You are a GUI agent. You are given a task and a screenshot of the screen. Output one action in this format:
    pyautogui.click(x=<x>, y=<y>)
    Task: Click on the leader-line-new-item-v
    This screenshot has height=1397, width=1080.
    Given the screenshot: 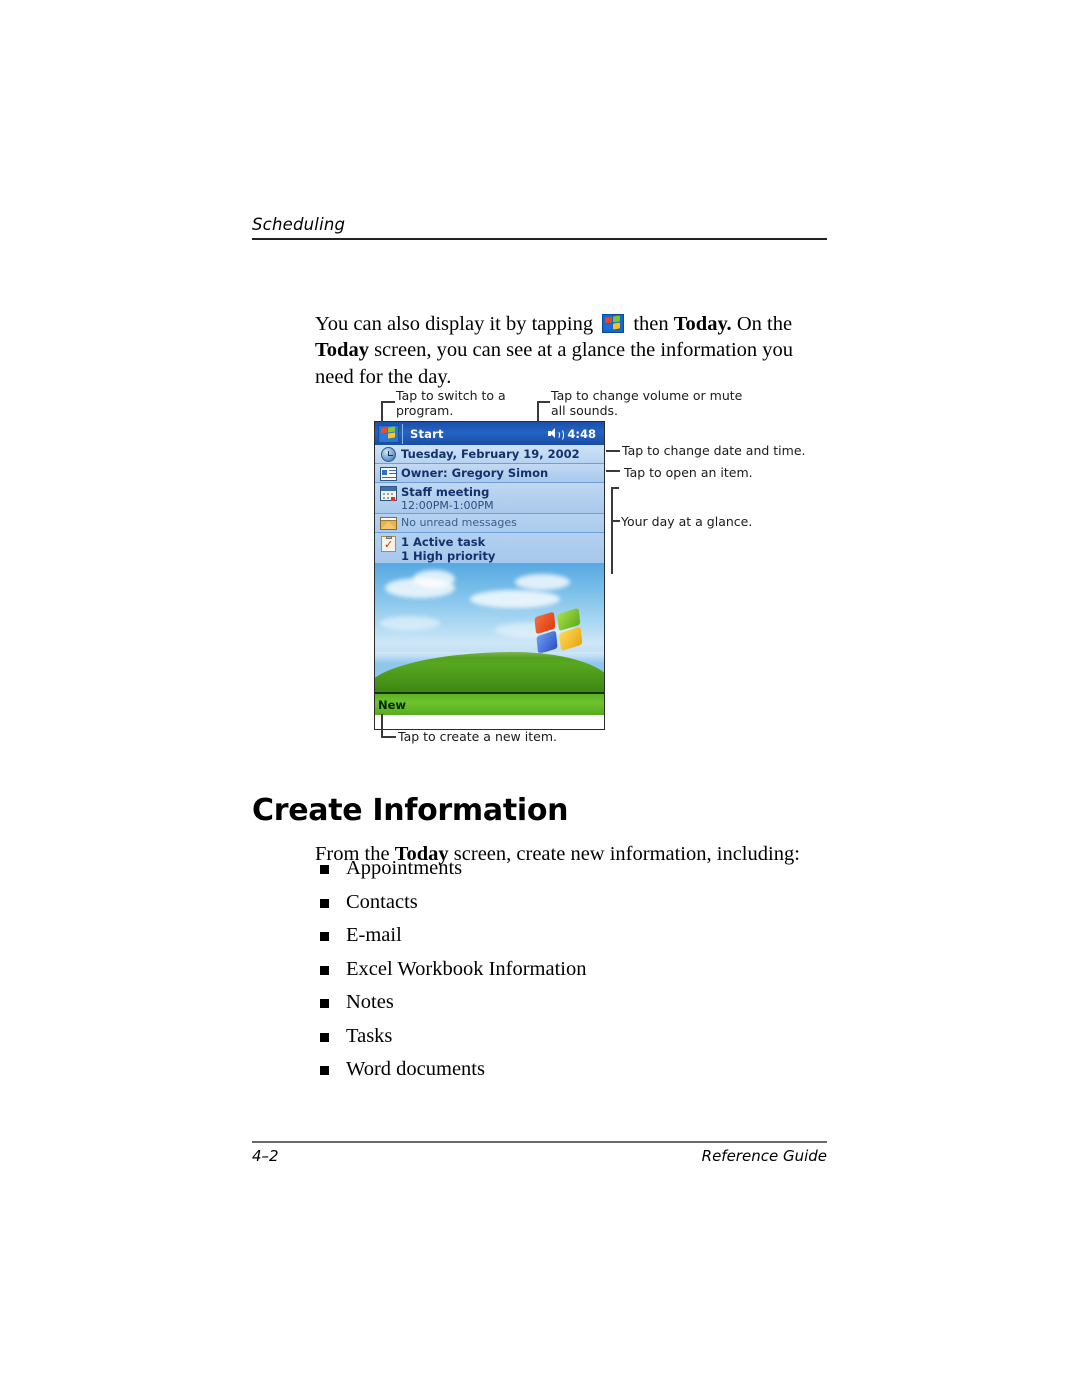 What is the action you would take?
    pyautogui.click(x=382, y=725)
    